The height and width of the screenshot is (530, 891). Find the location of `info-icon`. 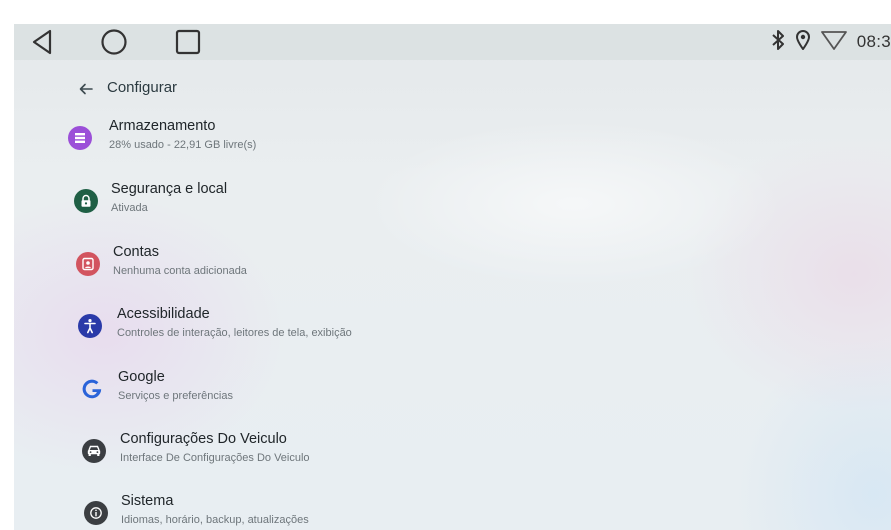

info-icon is located at coordinates (96, 513).